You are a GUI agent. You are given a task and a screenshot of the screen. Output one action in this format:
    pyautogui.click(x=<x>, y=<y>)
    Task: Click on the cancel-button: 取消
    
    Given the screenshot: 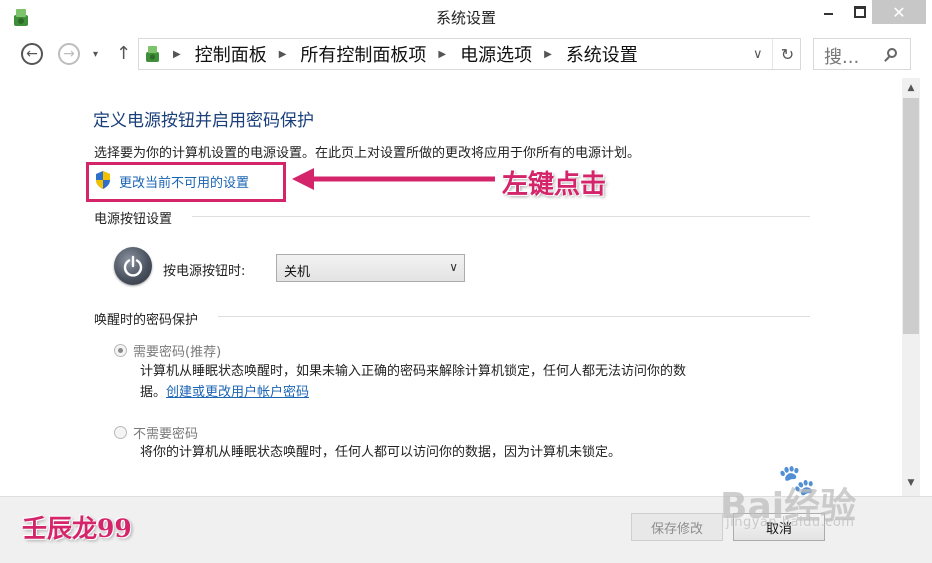 What is the action you would take?
    pyautogui.click(x=779, y=527)
    